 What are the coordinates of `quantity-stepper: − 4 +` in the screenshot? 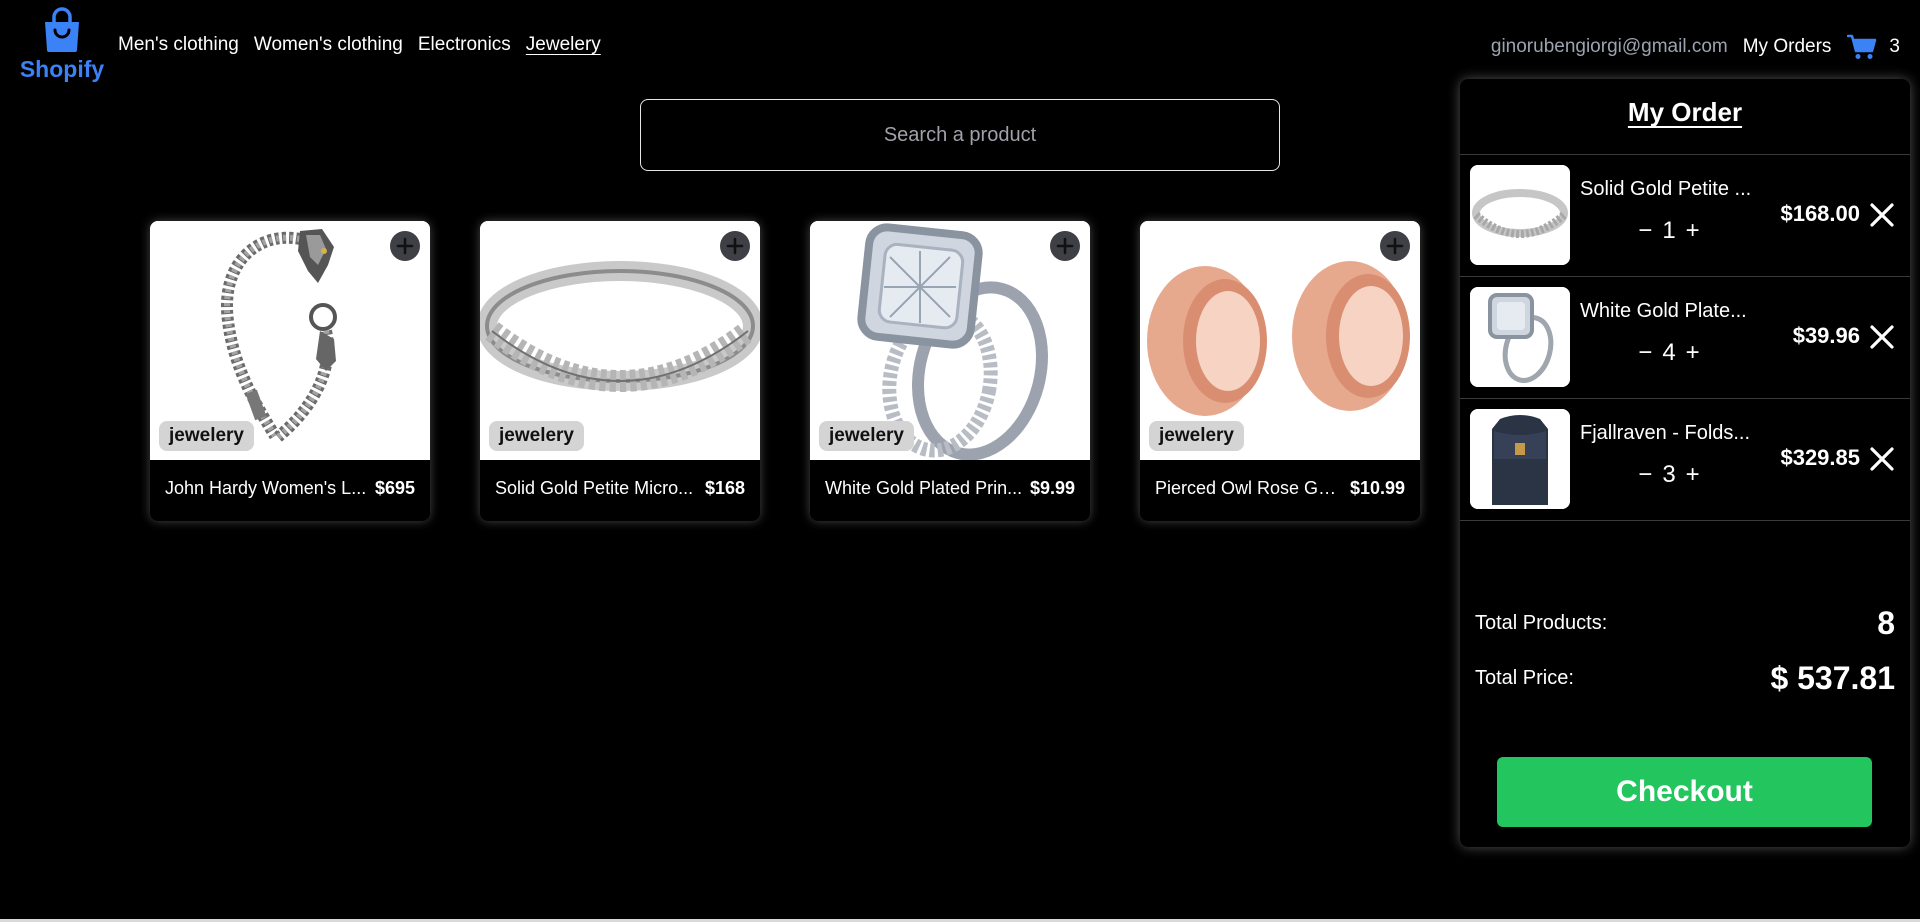 It's located at (1669, 353).